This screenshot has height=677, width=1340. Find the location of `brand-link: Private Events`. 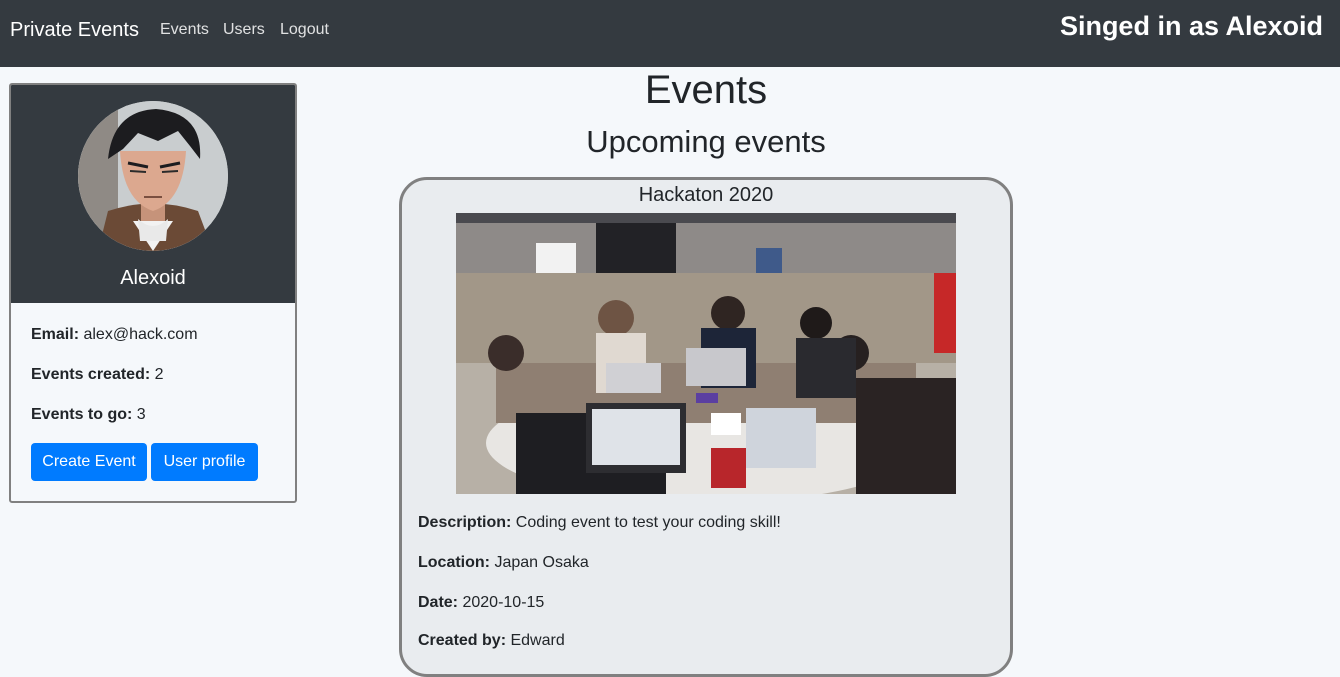

brand-link: Private Events is located at coordinates (74, 30).